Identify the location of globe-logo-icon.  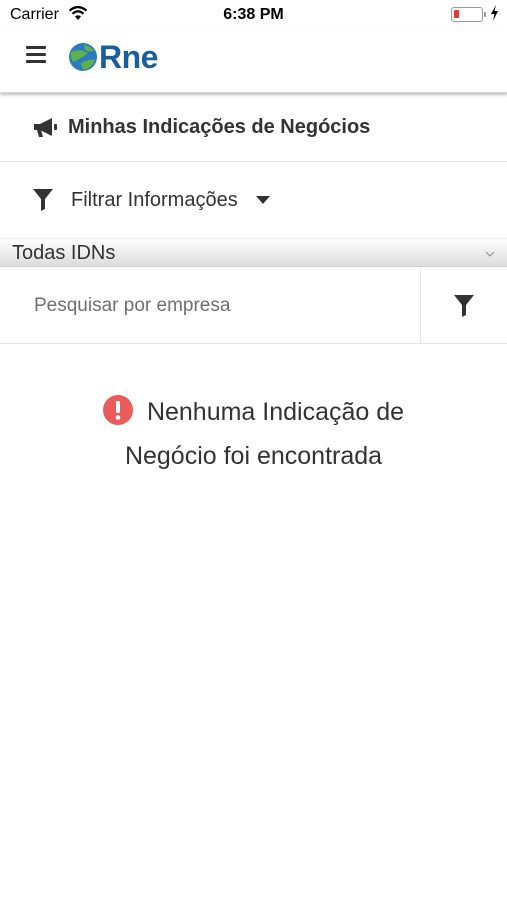
(83, 57).